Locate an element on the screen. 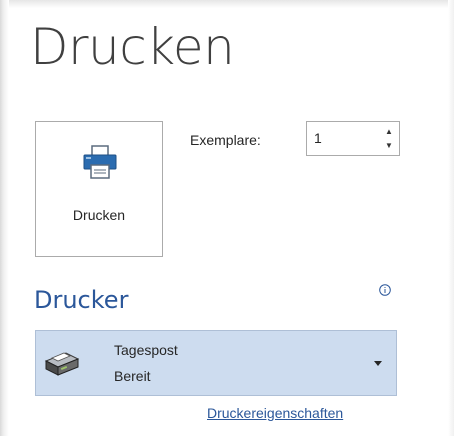 This screenshot has height=436, width=454. printer-status: Bereit is located at coordinates (132, 376).